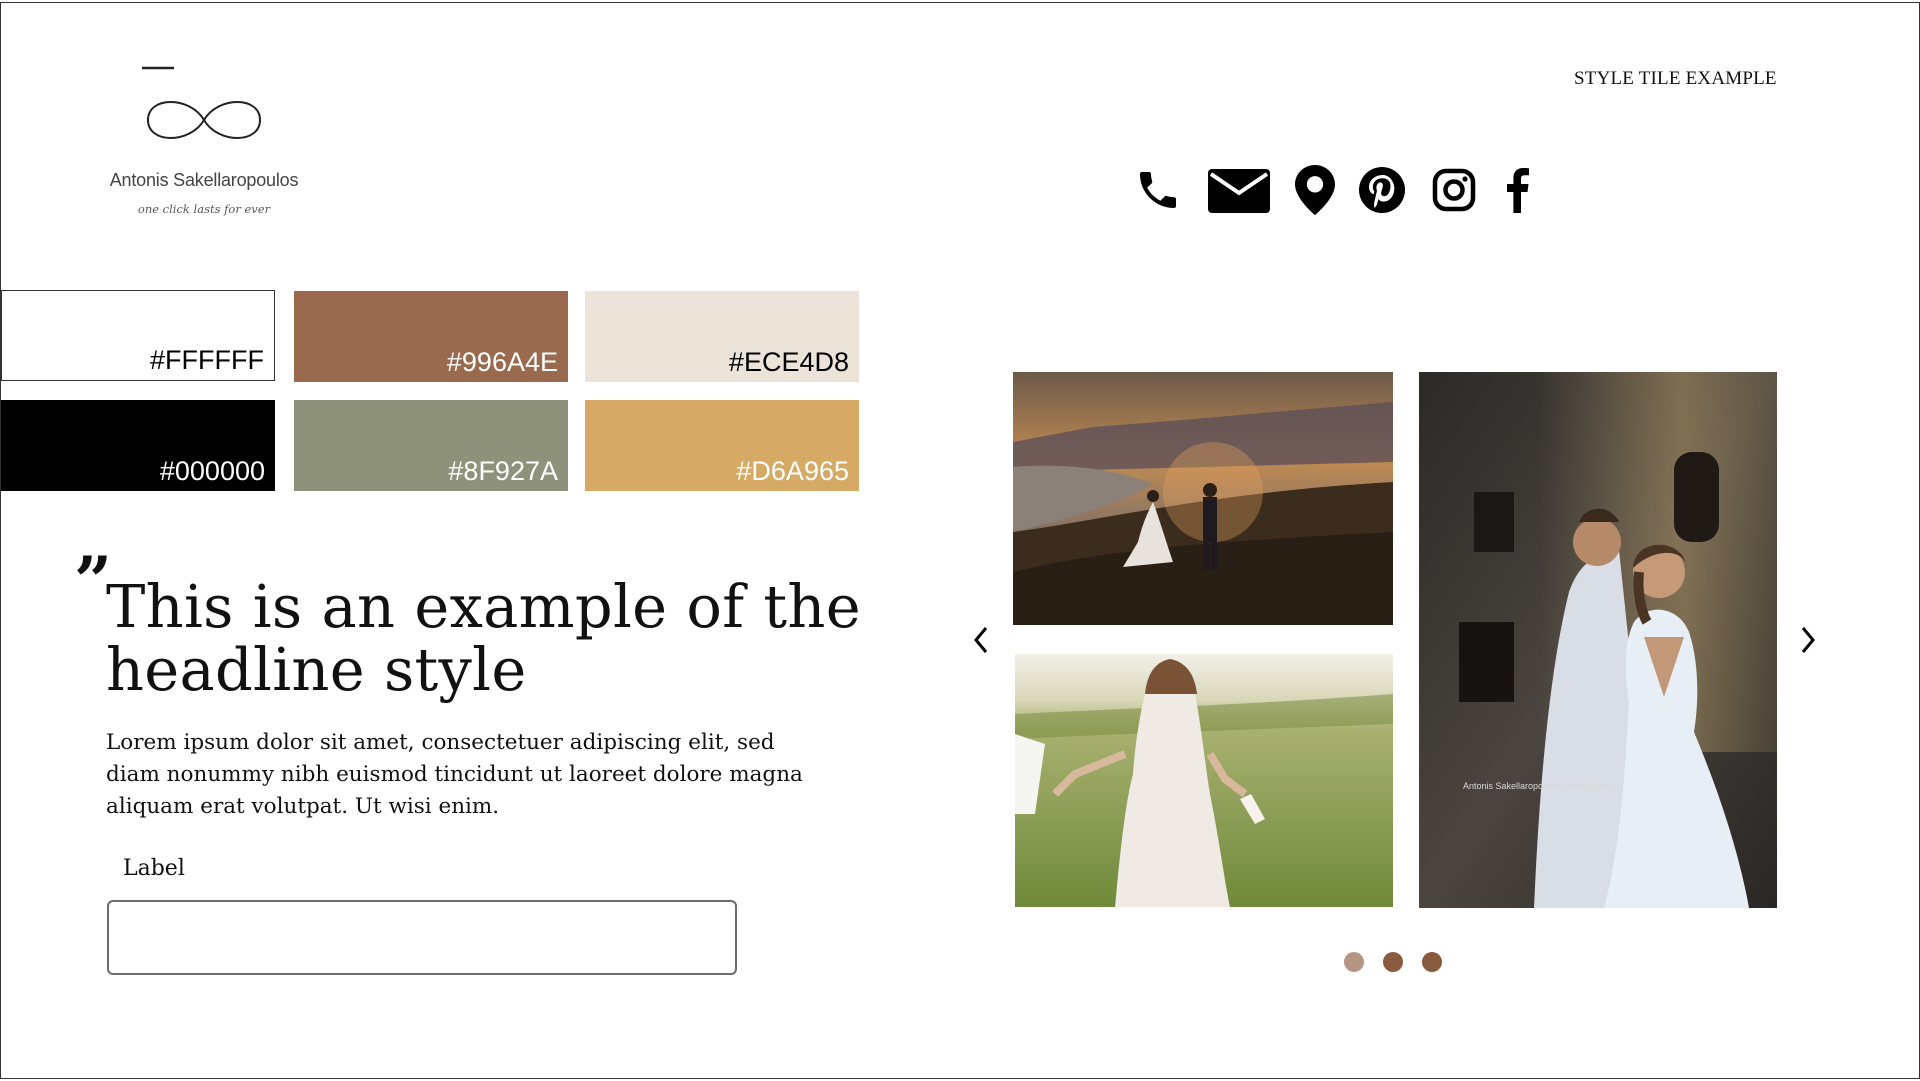  What do you see at coordinates (1517, 190) in the screenshot?
I see `facebook-icon` at bounding box center [1517, 190].